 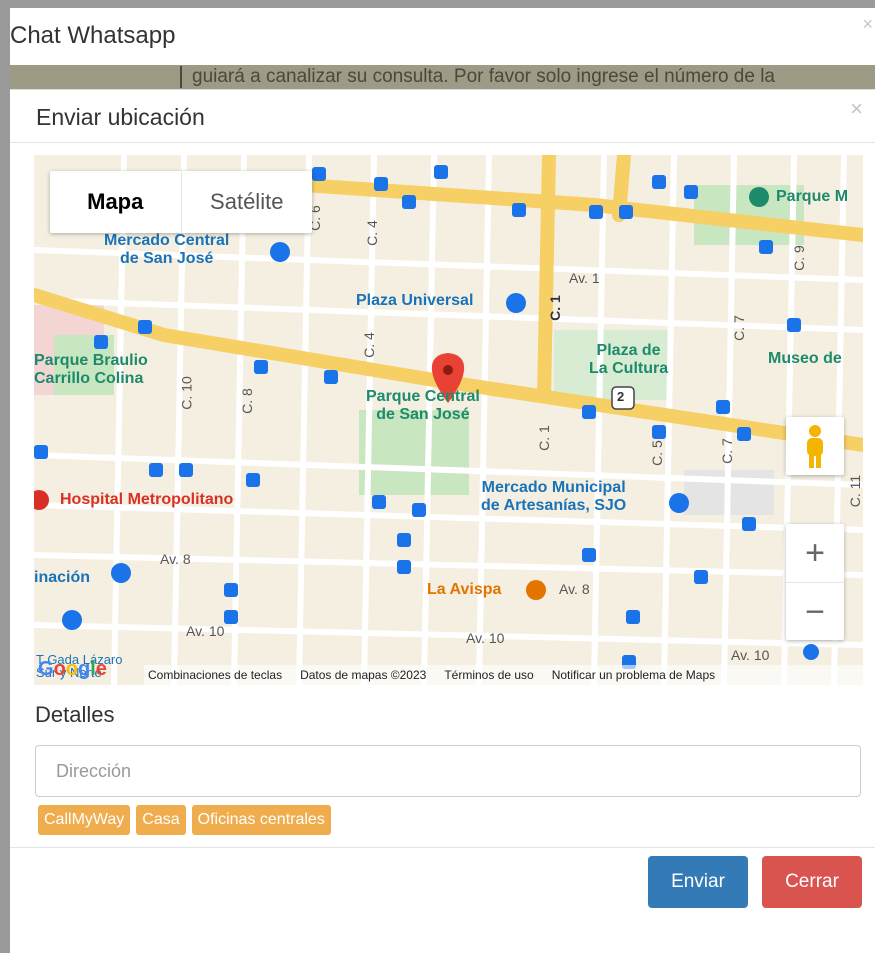 I want to click on map-type-control: Mapa Satélite, so click(x=181, y=202).